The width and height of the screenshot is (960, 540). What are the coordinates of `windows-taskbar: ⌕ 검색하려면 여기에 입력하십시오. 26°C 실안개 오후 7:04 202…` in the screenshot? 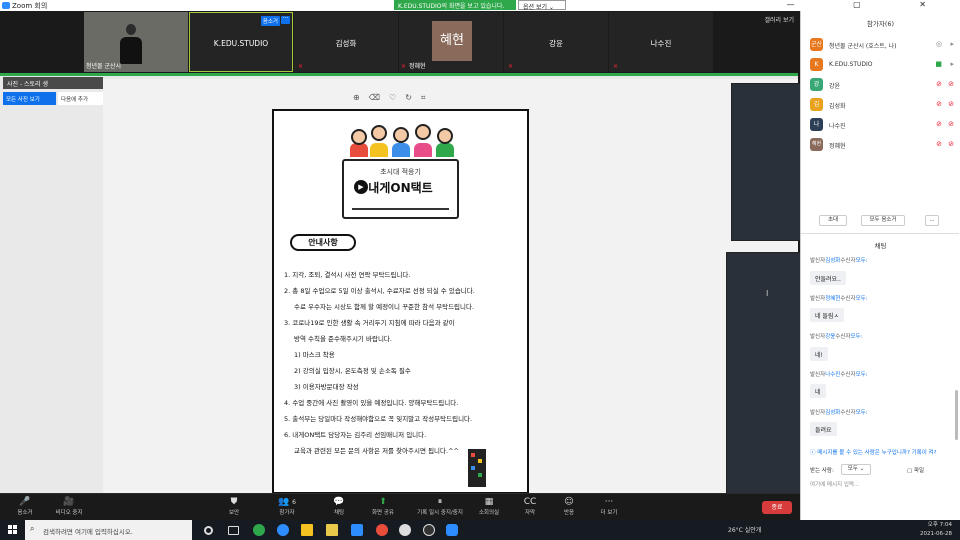 It's located at (480, 530).